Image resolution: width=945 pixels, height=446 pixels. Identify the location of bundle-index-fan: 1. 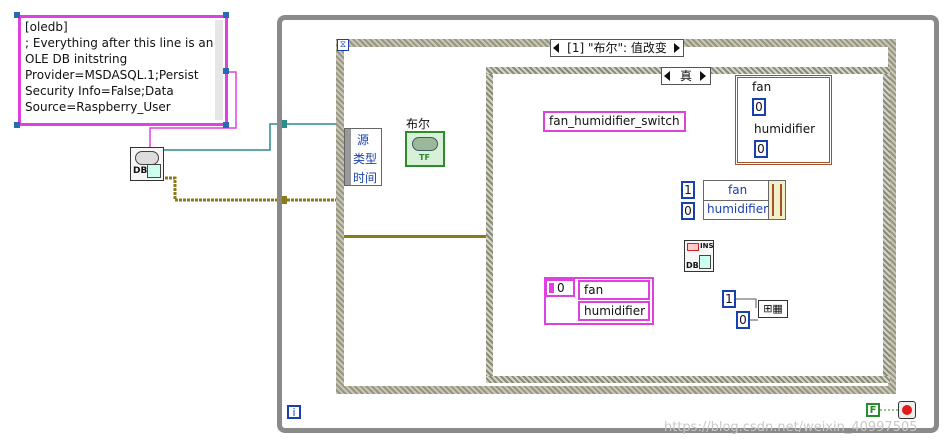
(688, 190).